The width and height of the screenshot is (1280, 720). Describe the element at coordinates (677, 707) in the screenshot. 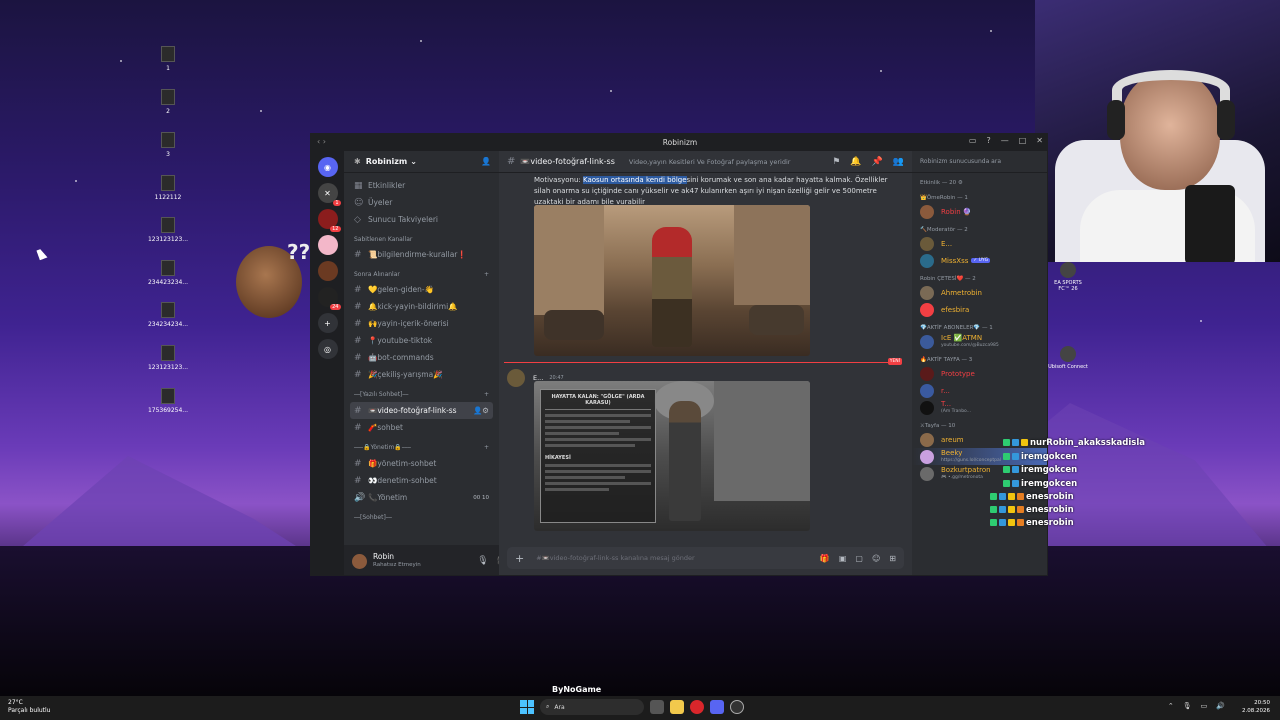

I see `file-explorer-icon` at that location.